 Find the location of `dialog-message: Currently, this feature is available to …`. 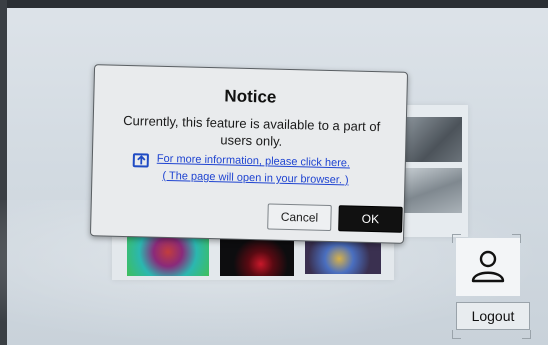

dialog-message: Currently, this feature is available to … is located at coordinates (252, 130).